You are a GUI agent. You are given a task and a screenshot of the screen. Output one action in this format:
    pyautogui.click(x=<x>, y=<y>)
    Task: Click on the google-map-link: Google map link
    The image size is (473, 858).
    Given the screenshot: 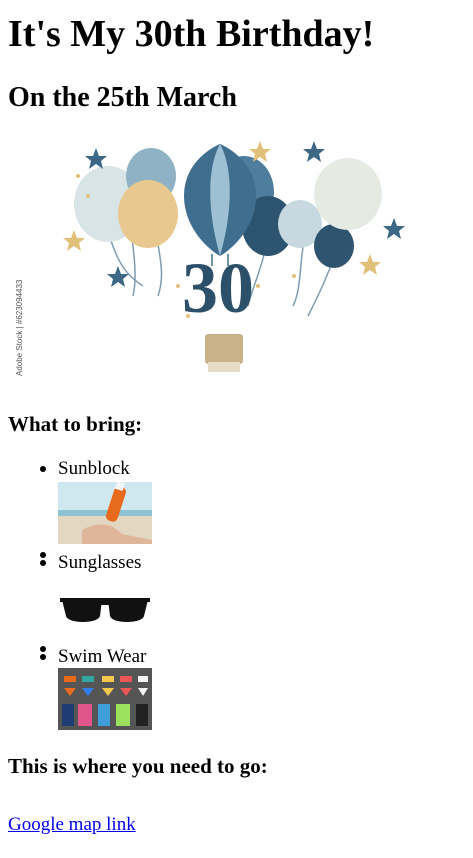 What is the action you would take?
    pyautogui.click(x=72, y=825)
    